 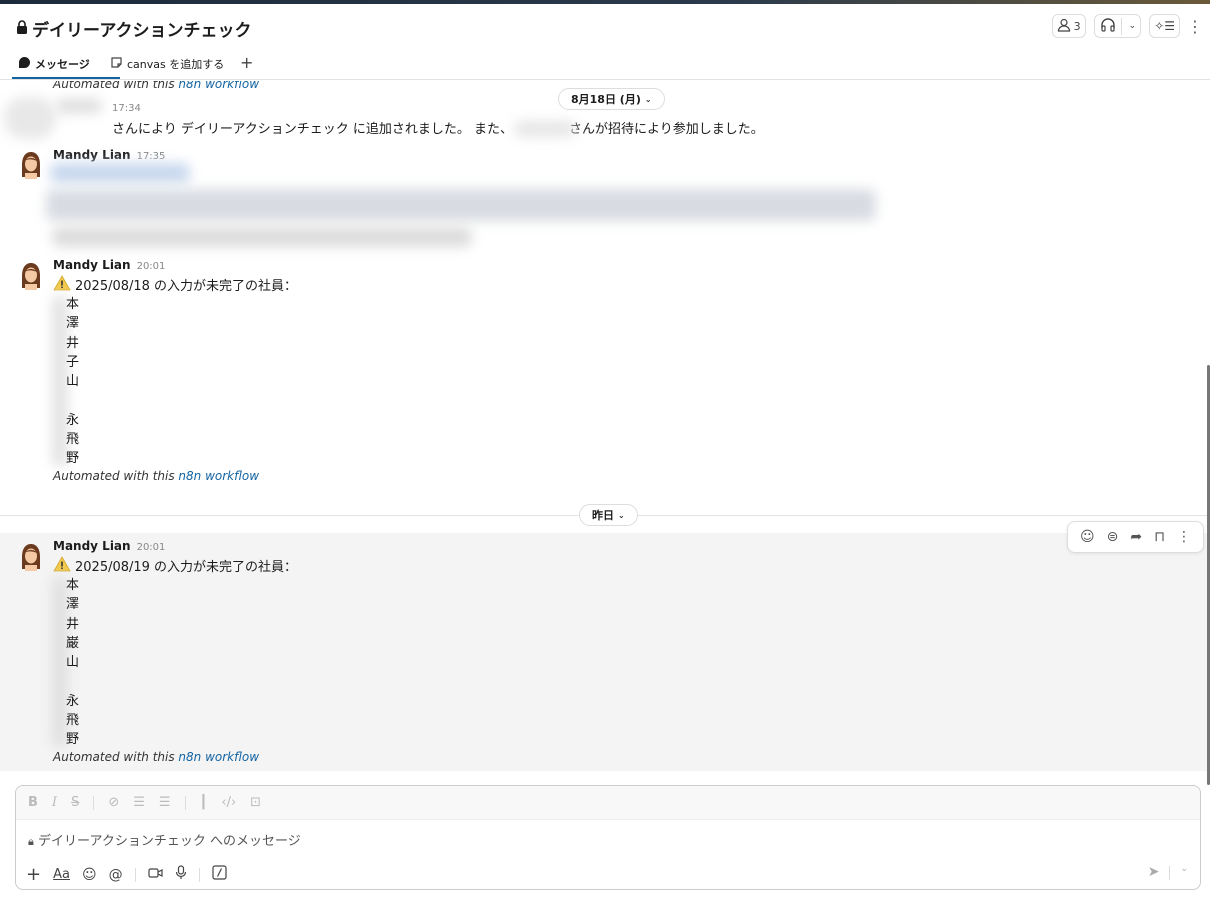 What do you see at coordinates (605, 26) in the screenshot?
I see `channel-header: デイリーアクションチェック 3 ⌄ ✧☰ ⋮` at bounding box center [605, 26].